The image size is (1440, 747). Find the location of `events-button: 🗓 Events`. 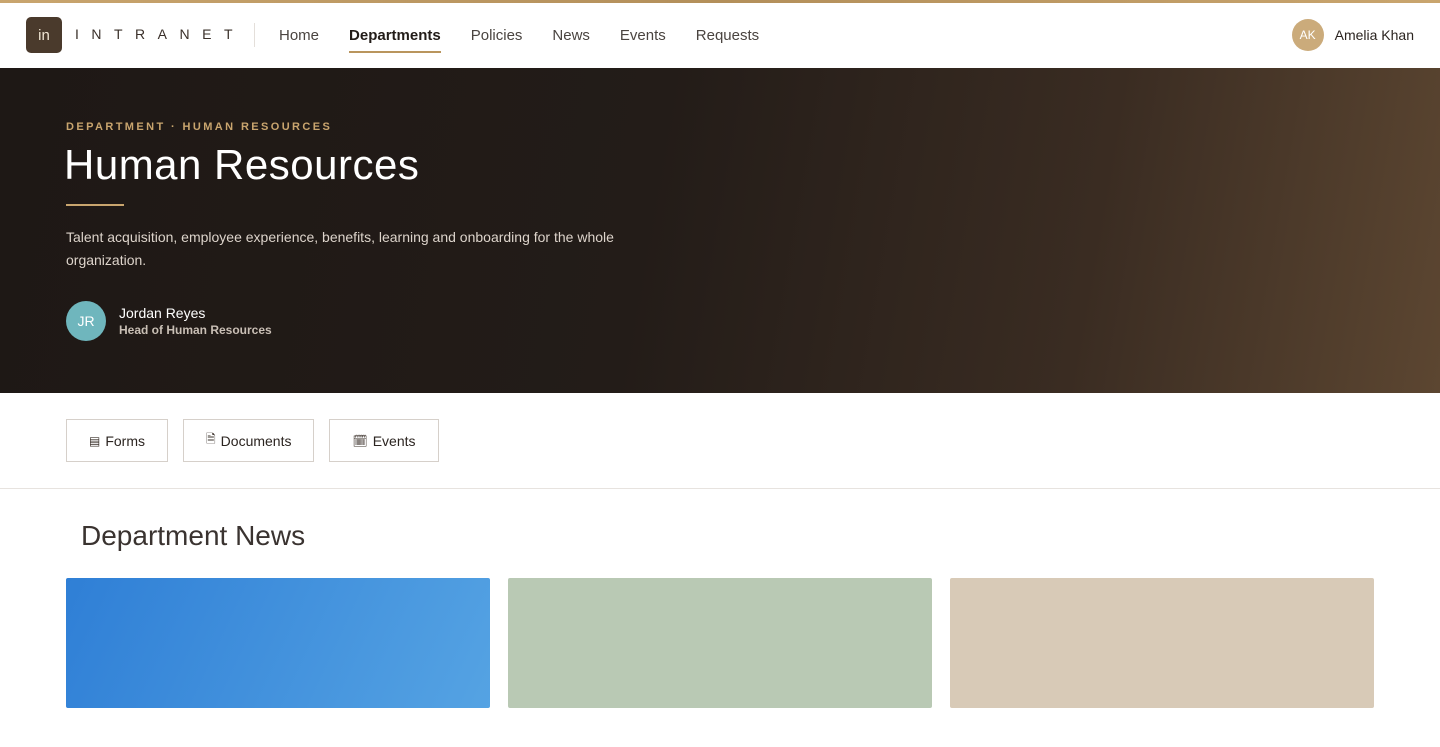

events-button: 🗓 Events is located at coordinates (384, 440).